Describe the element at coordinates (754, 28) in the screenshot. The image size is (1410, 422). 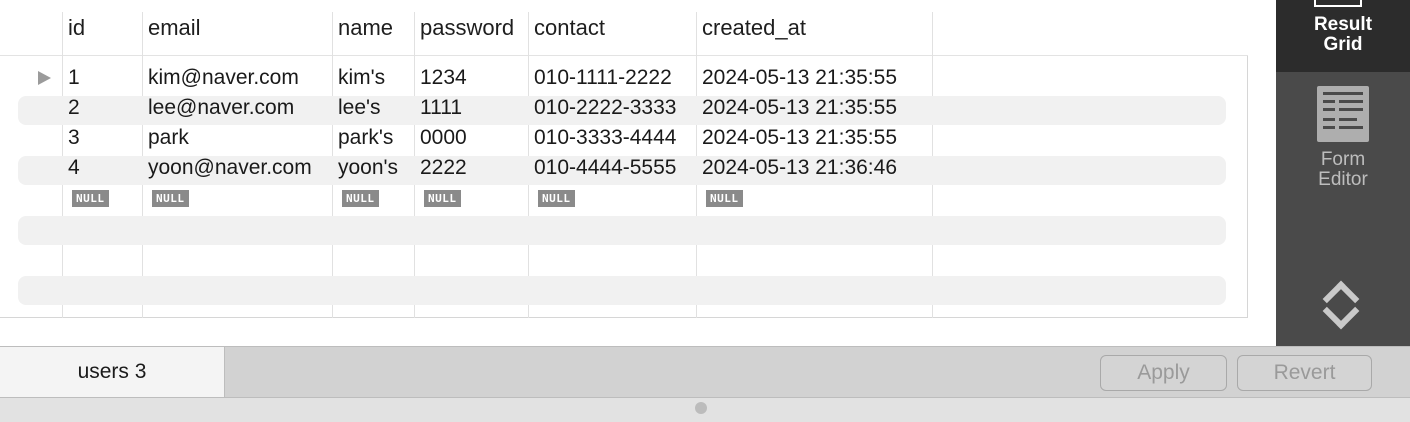
I see `column-header-created-at: created_at` at that location.